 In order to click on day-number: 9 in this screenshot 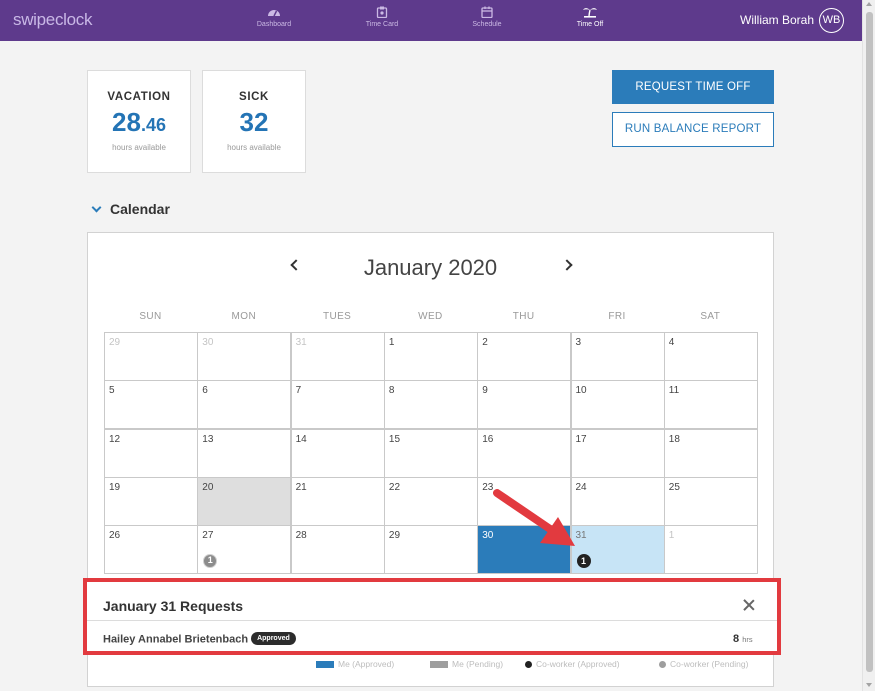, I will do `click(485, 391)`.